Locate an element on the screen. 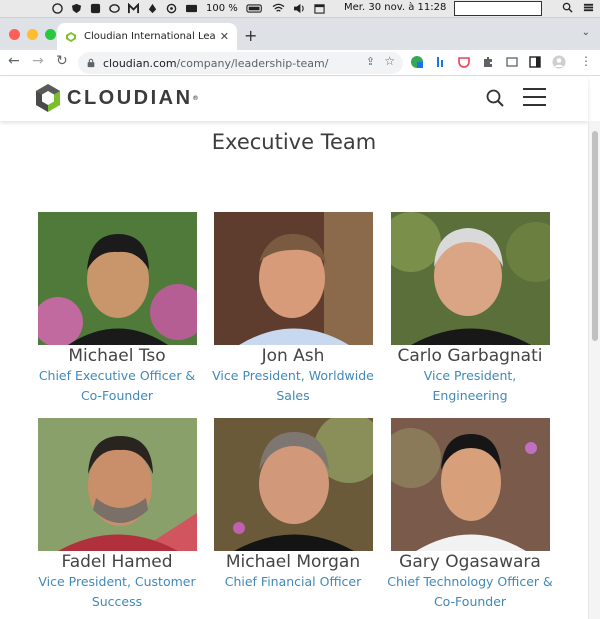  tab-search-chevron-icon: ⌄ is located at coordinates (586, 32).